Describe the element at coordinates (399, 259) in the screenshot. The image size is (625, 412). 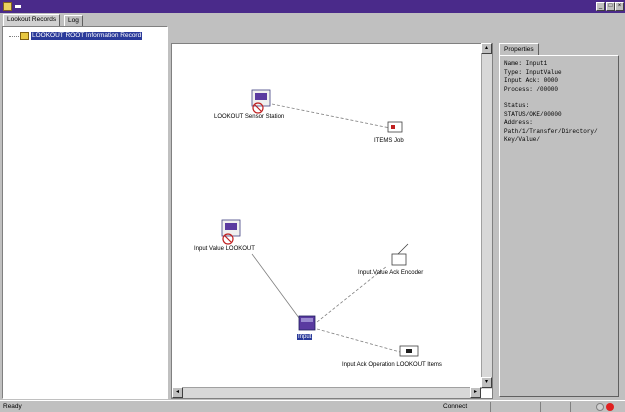
I see `node-box` at that location.